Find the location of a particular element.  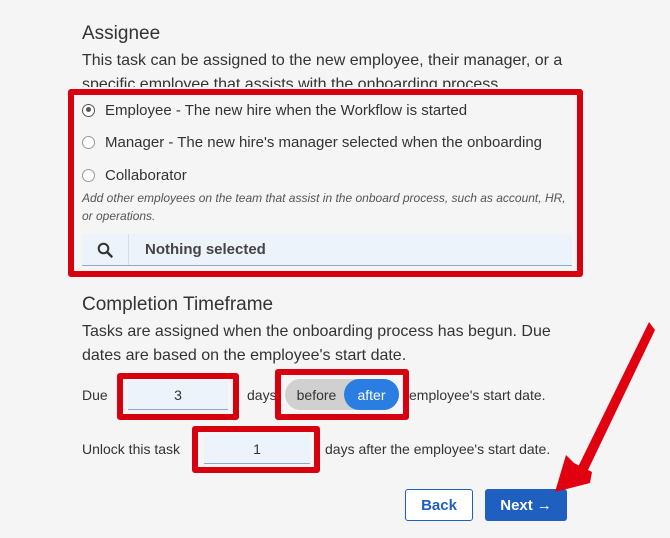

radio-manager-button is located at coordinates (88, 142).